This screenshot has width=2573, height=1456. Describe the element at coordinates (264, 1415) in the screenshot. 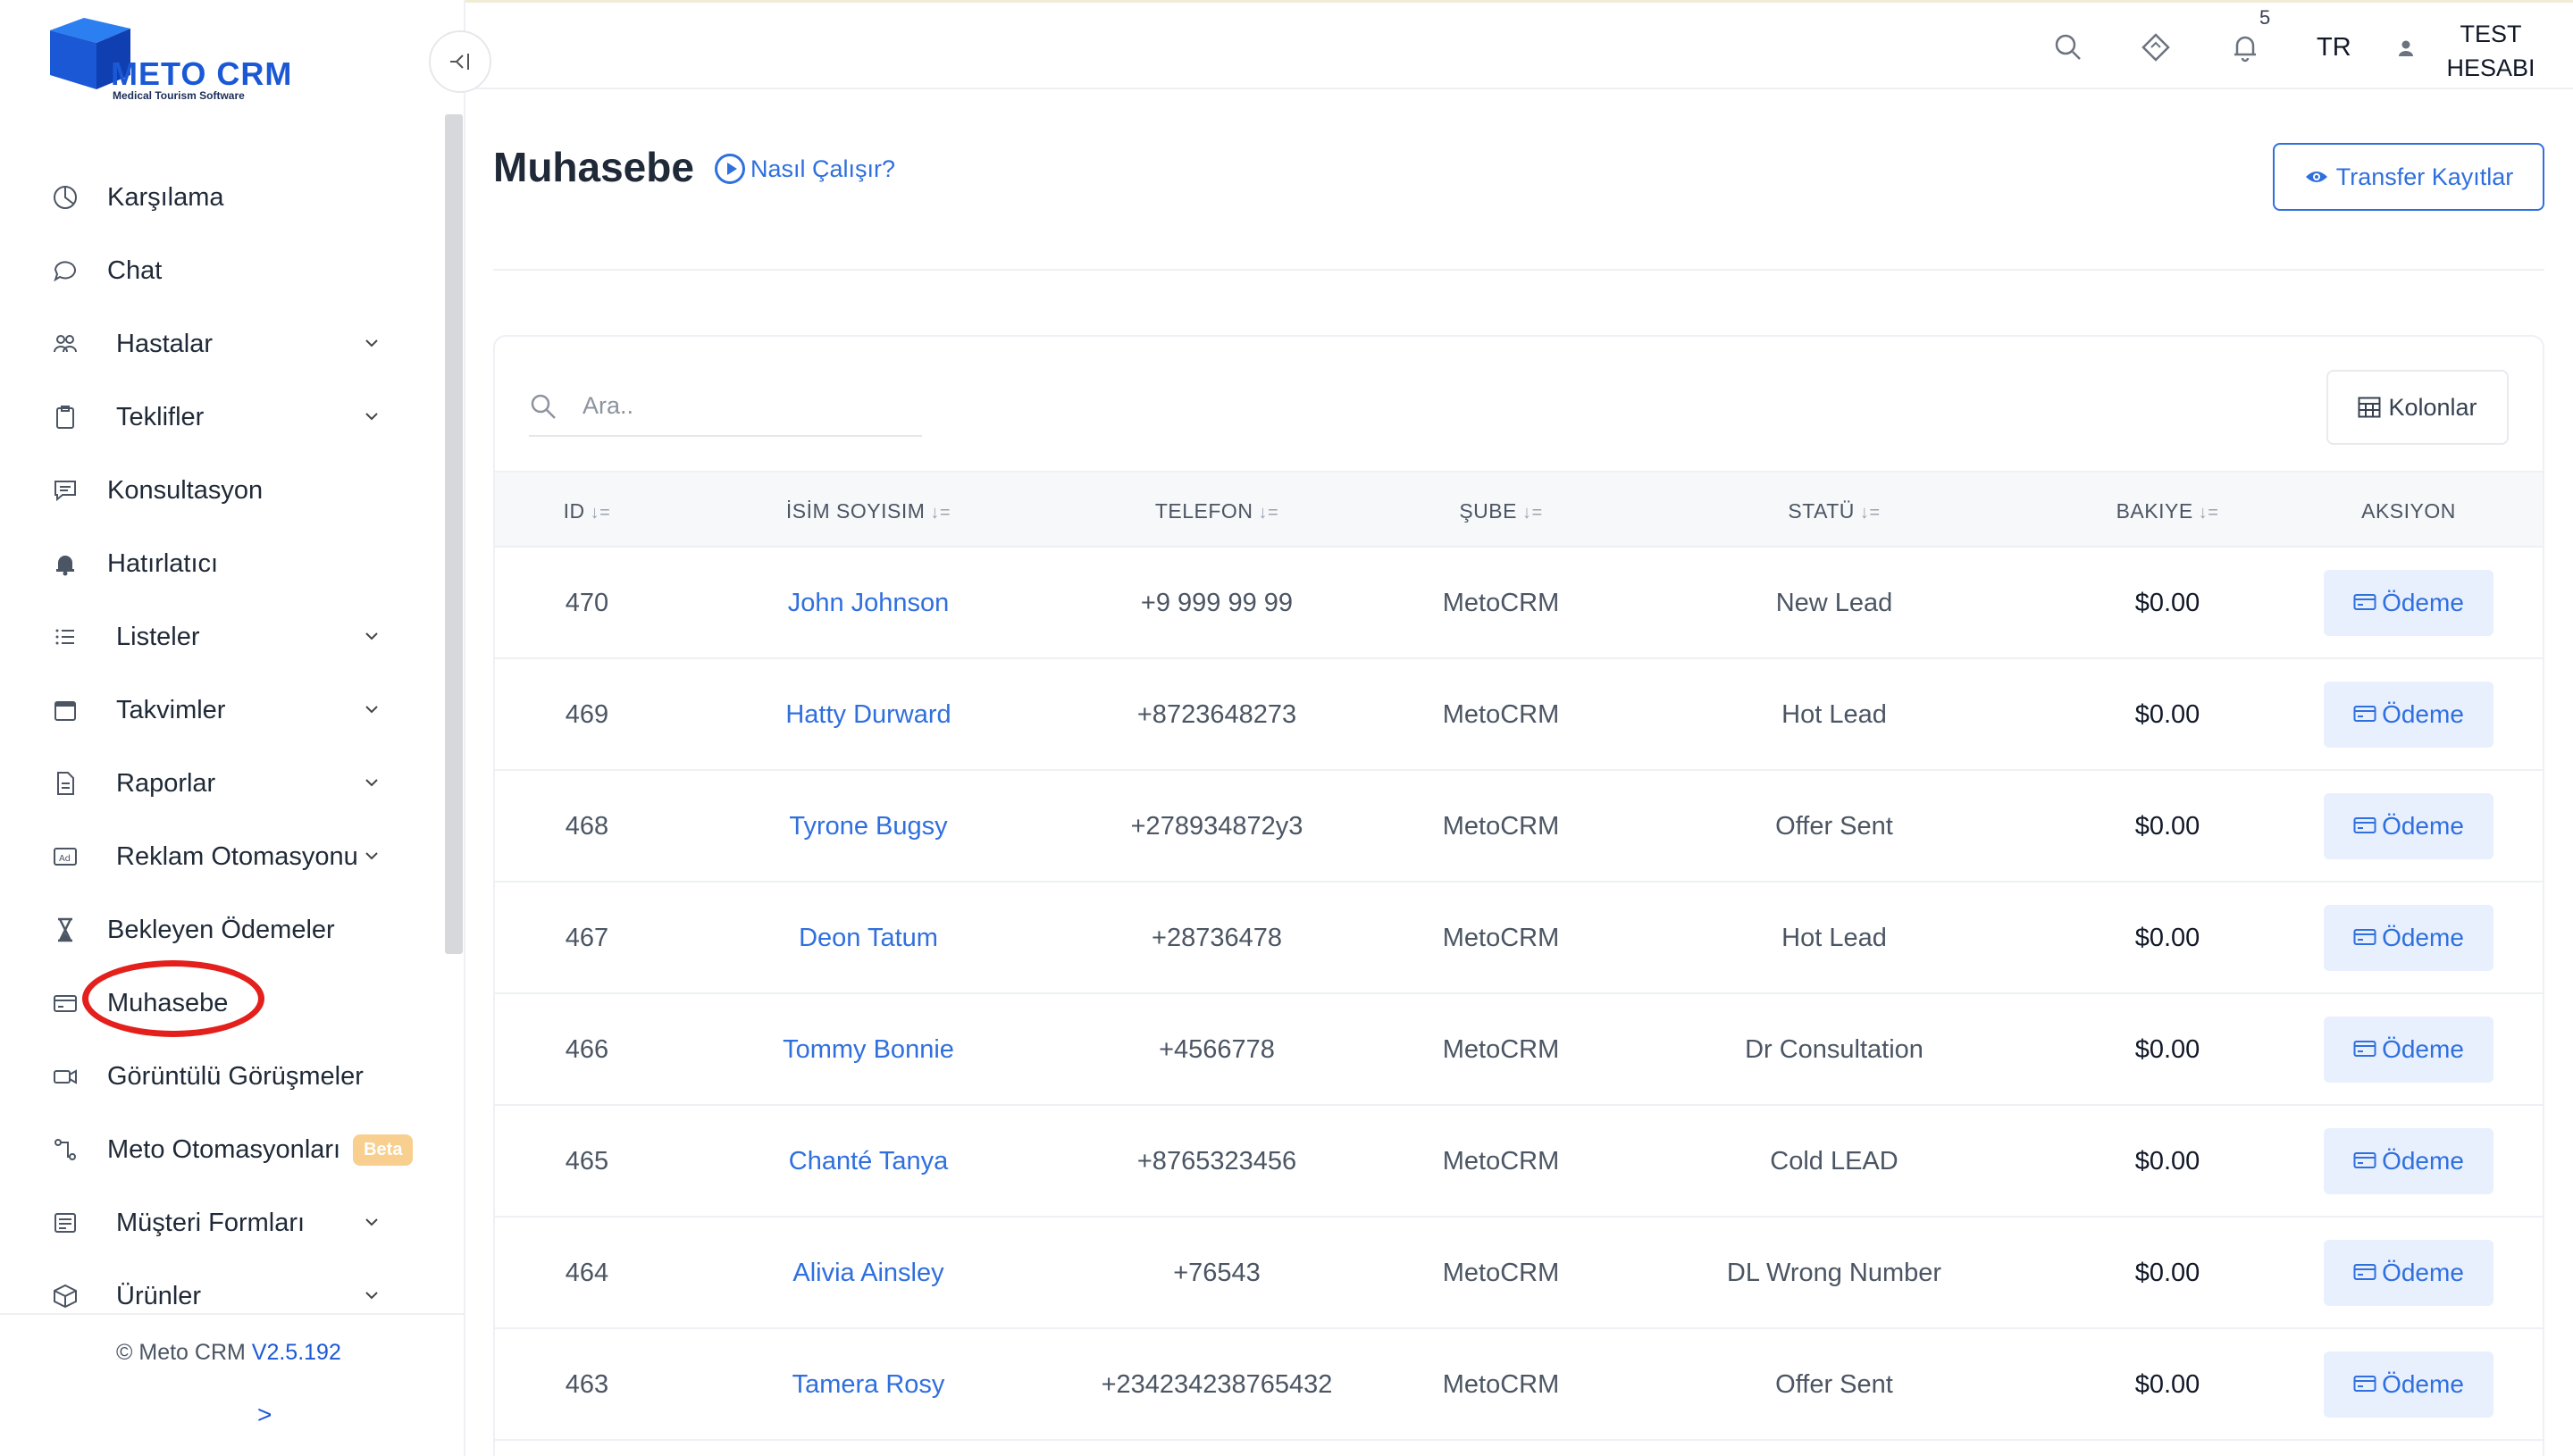

I see `expand-footer-button: >` at that location.